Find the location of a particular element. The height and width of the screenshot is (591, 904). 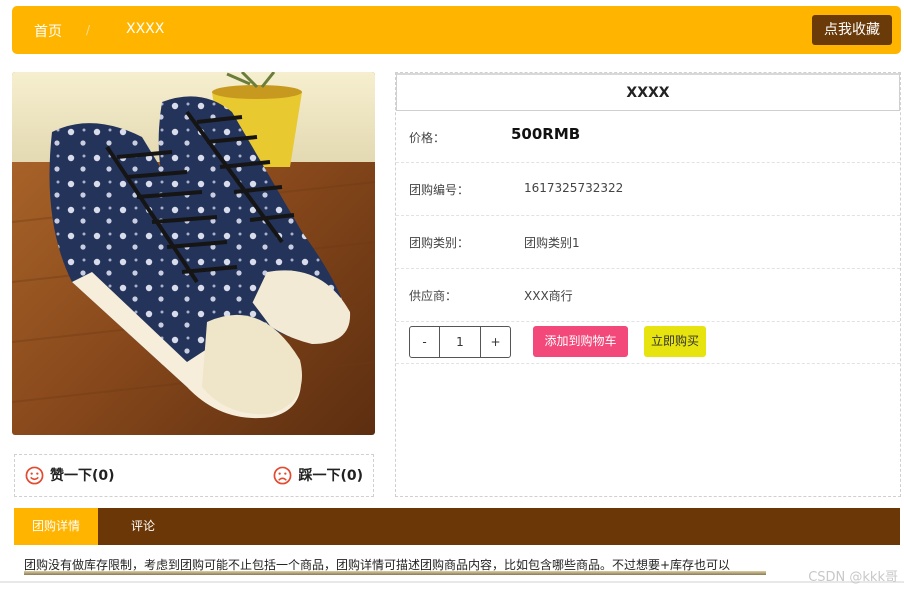

header-bar: 首页 / XXXX 点我收藏 is located at coordinates (456, 30).